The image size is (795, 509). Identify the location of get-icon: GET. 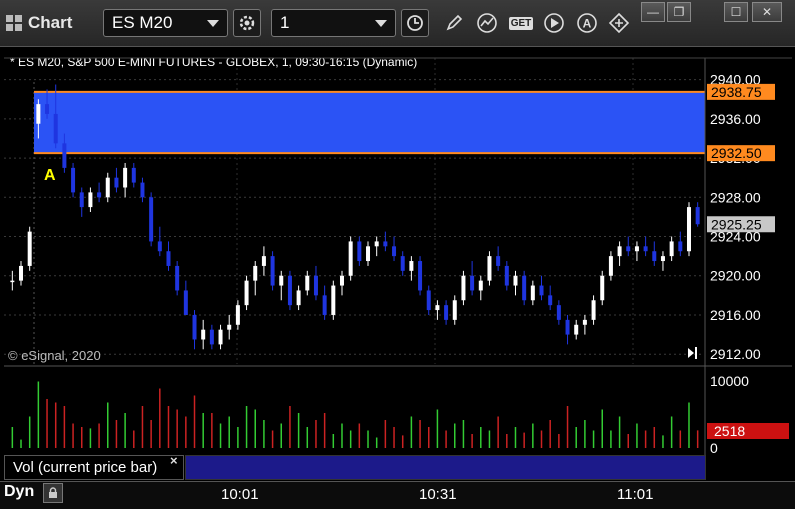
(521, 23).